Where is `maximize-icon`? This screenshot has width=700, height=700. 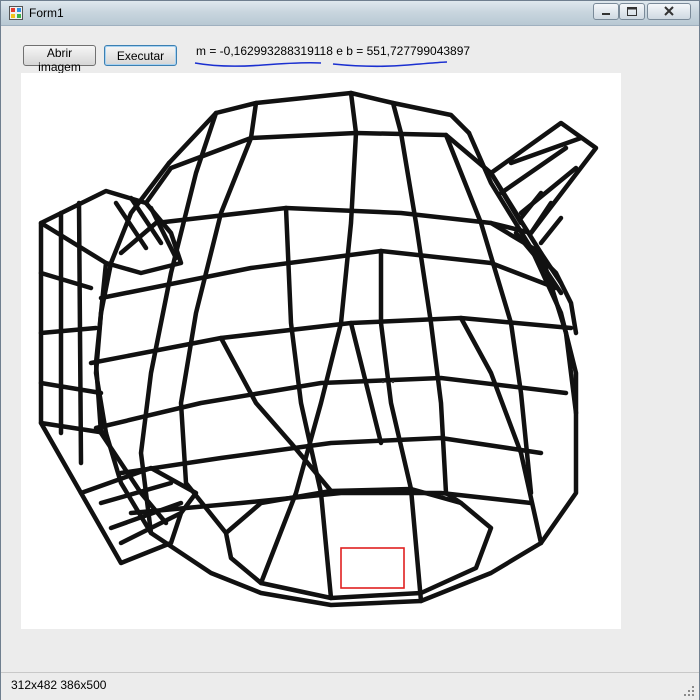
maximize-icon is located at coordinates (632, 11).